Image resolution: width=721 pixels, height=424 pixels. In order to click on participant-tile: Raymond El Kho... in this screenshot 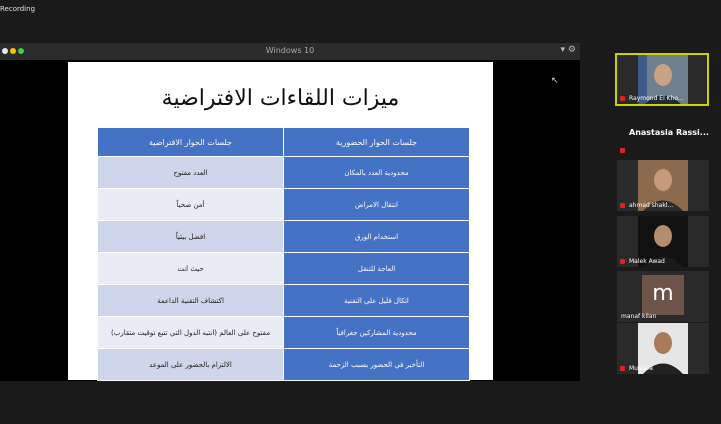, I will do `click(662, 79)`.